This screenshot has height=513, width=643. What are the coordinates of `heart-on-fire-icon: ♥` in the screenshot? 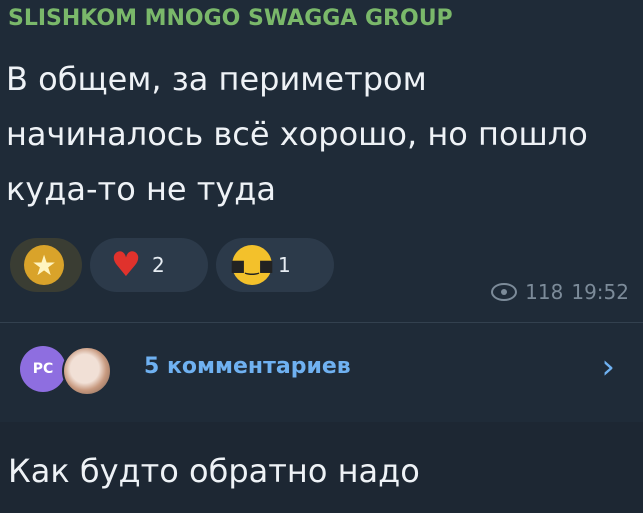 It's located at (126, 265).